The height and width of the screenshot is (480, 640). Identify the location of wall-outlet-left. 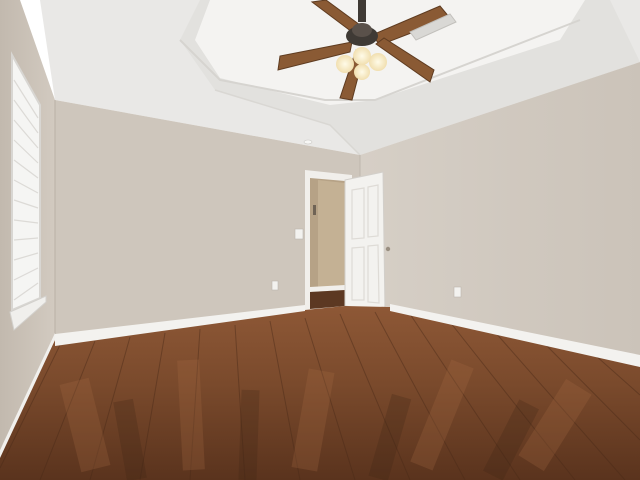
(275, 285).